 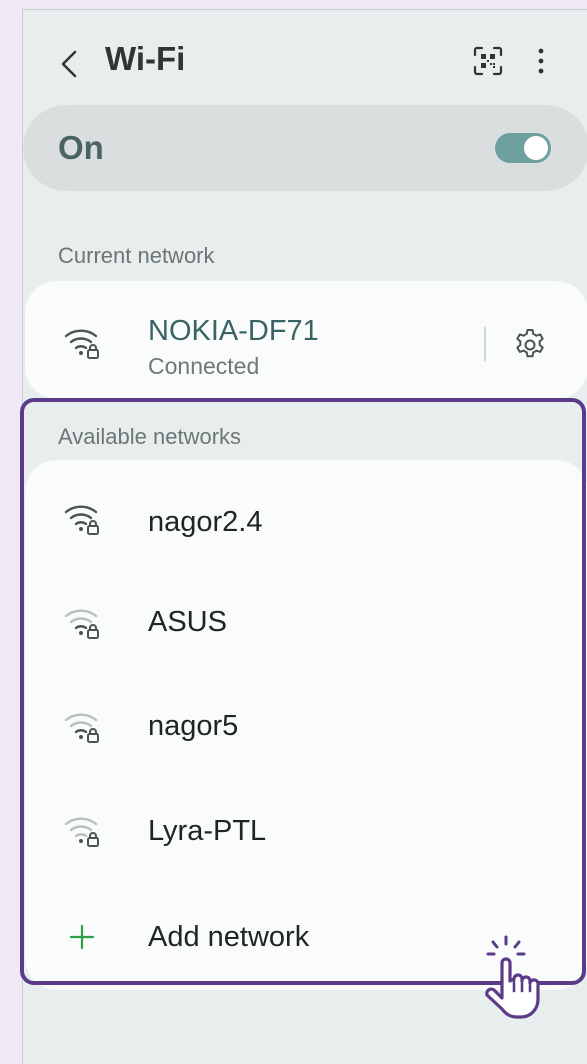 I want to click on current-network-row: NOKIA-DF71 Connected, so click(x=306, y=339).